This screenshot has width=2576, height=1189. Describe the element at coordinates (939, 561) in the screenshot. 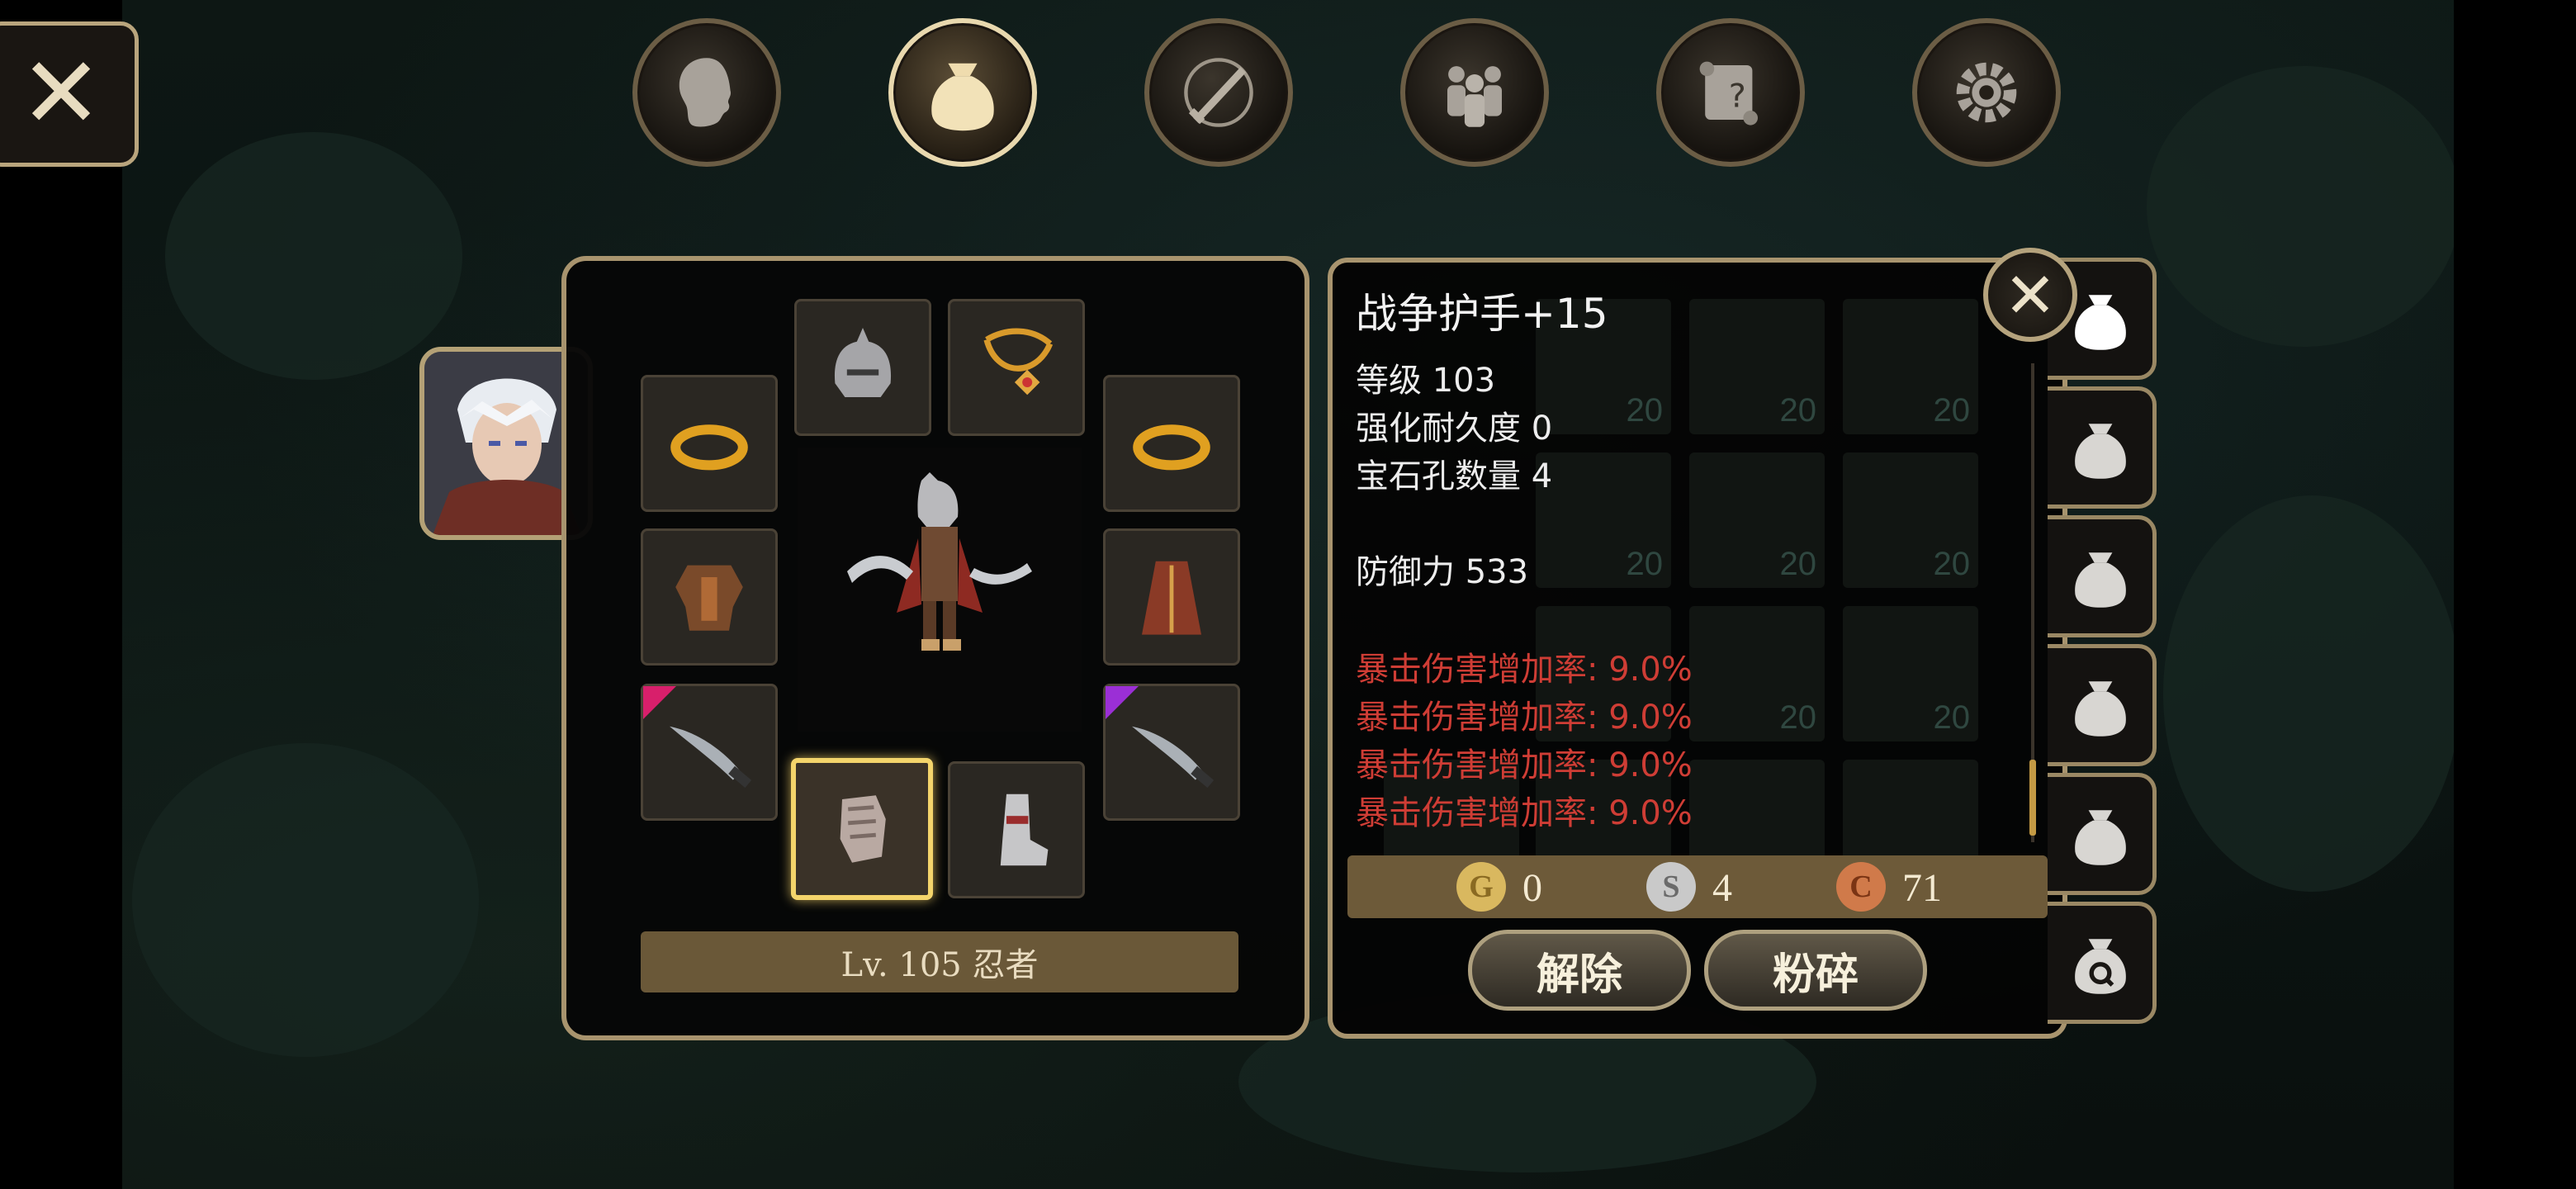

I see `ninja-sprite-icon` at that location.